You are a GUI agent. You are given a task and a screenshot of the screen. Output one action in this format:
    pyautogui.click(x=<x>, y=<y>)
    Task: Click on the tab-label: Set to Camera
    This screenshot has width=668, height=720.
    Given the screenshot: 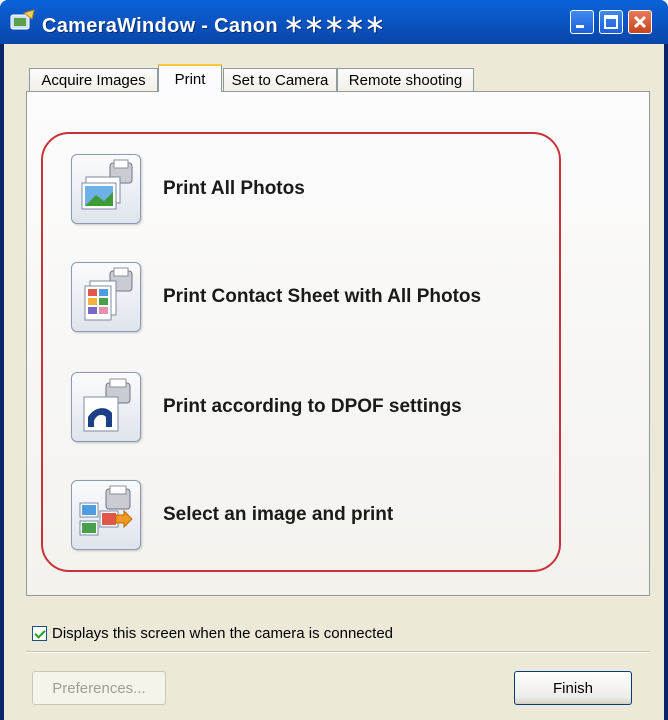 What is the action you would take?
    pyautogui.click(x=280, y=80)
    